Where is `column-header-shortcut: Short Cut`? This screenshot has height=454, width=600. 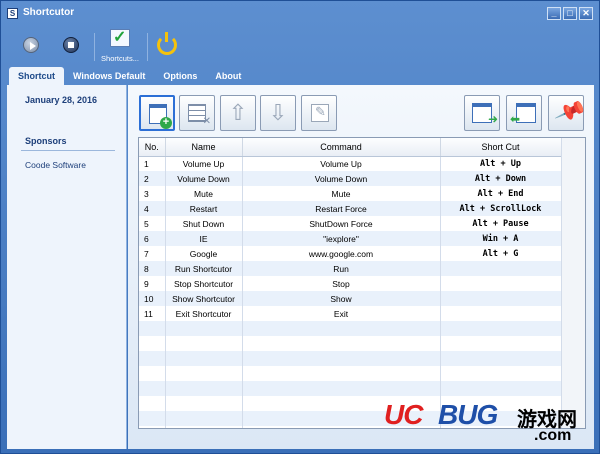
column-header-shortcut: Short Cut is located at coordinates (501, 147).